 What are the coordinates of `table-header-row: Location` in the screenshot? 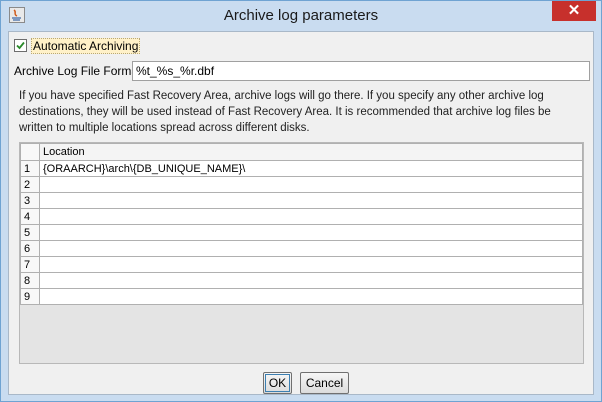 It's located at (301, 152).